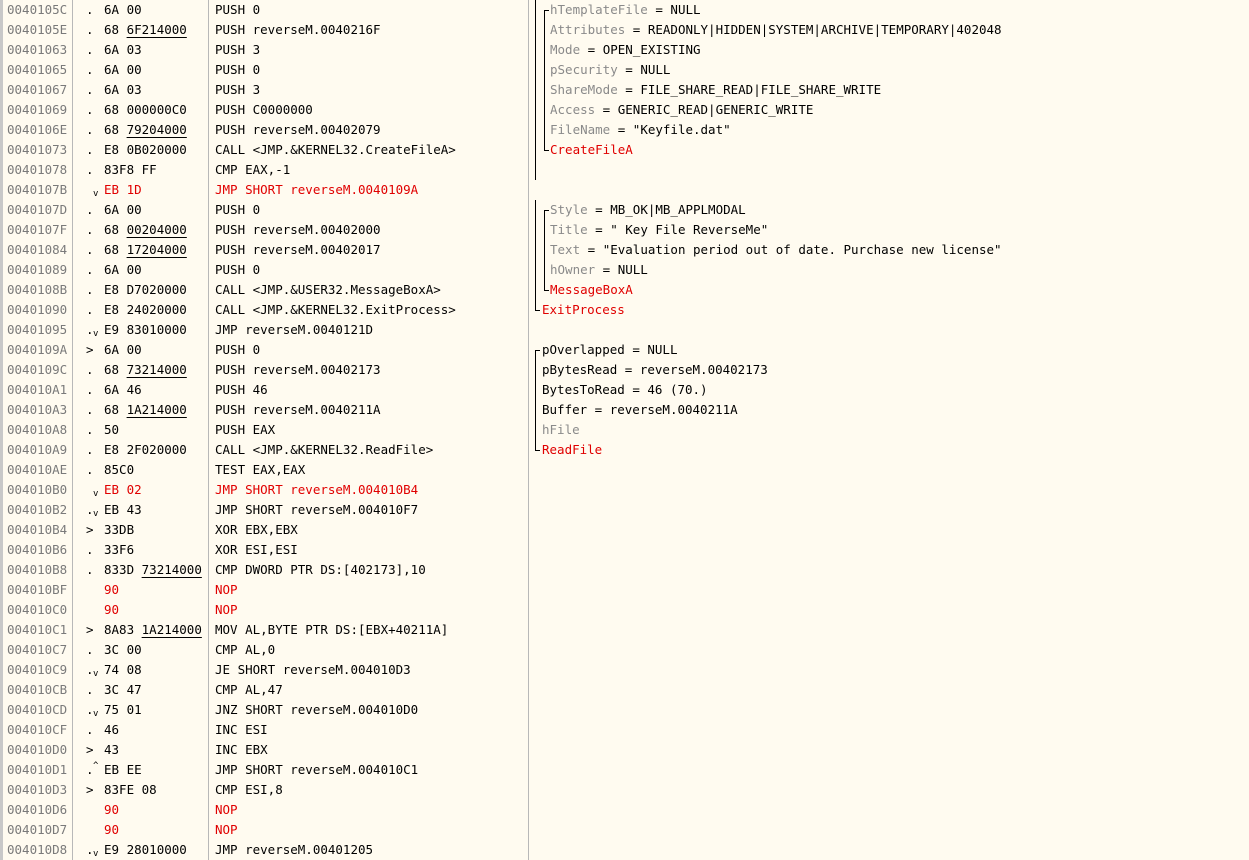  Describe the element at coordinates (37, 410) in the screenshot. I see `address-cell: 004010A3` at that location.